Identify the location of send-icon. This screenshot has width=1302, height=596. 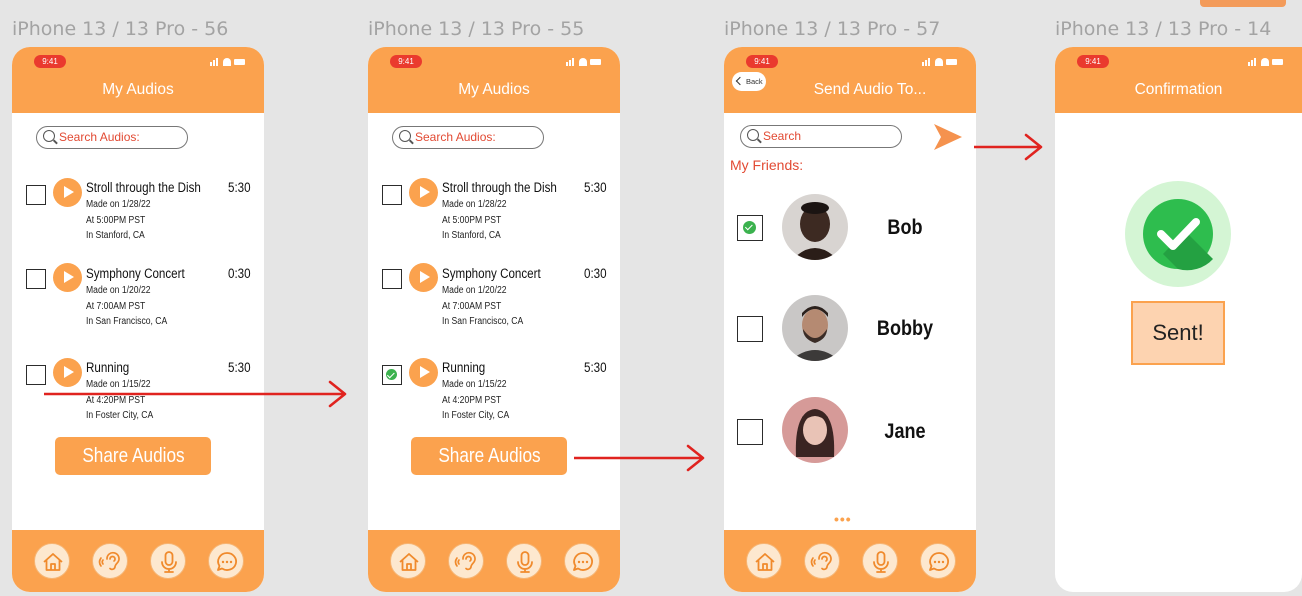
(948, 137).